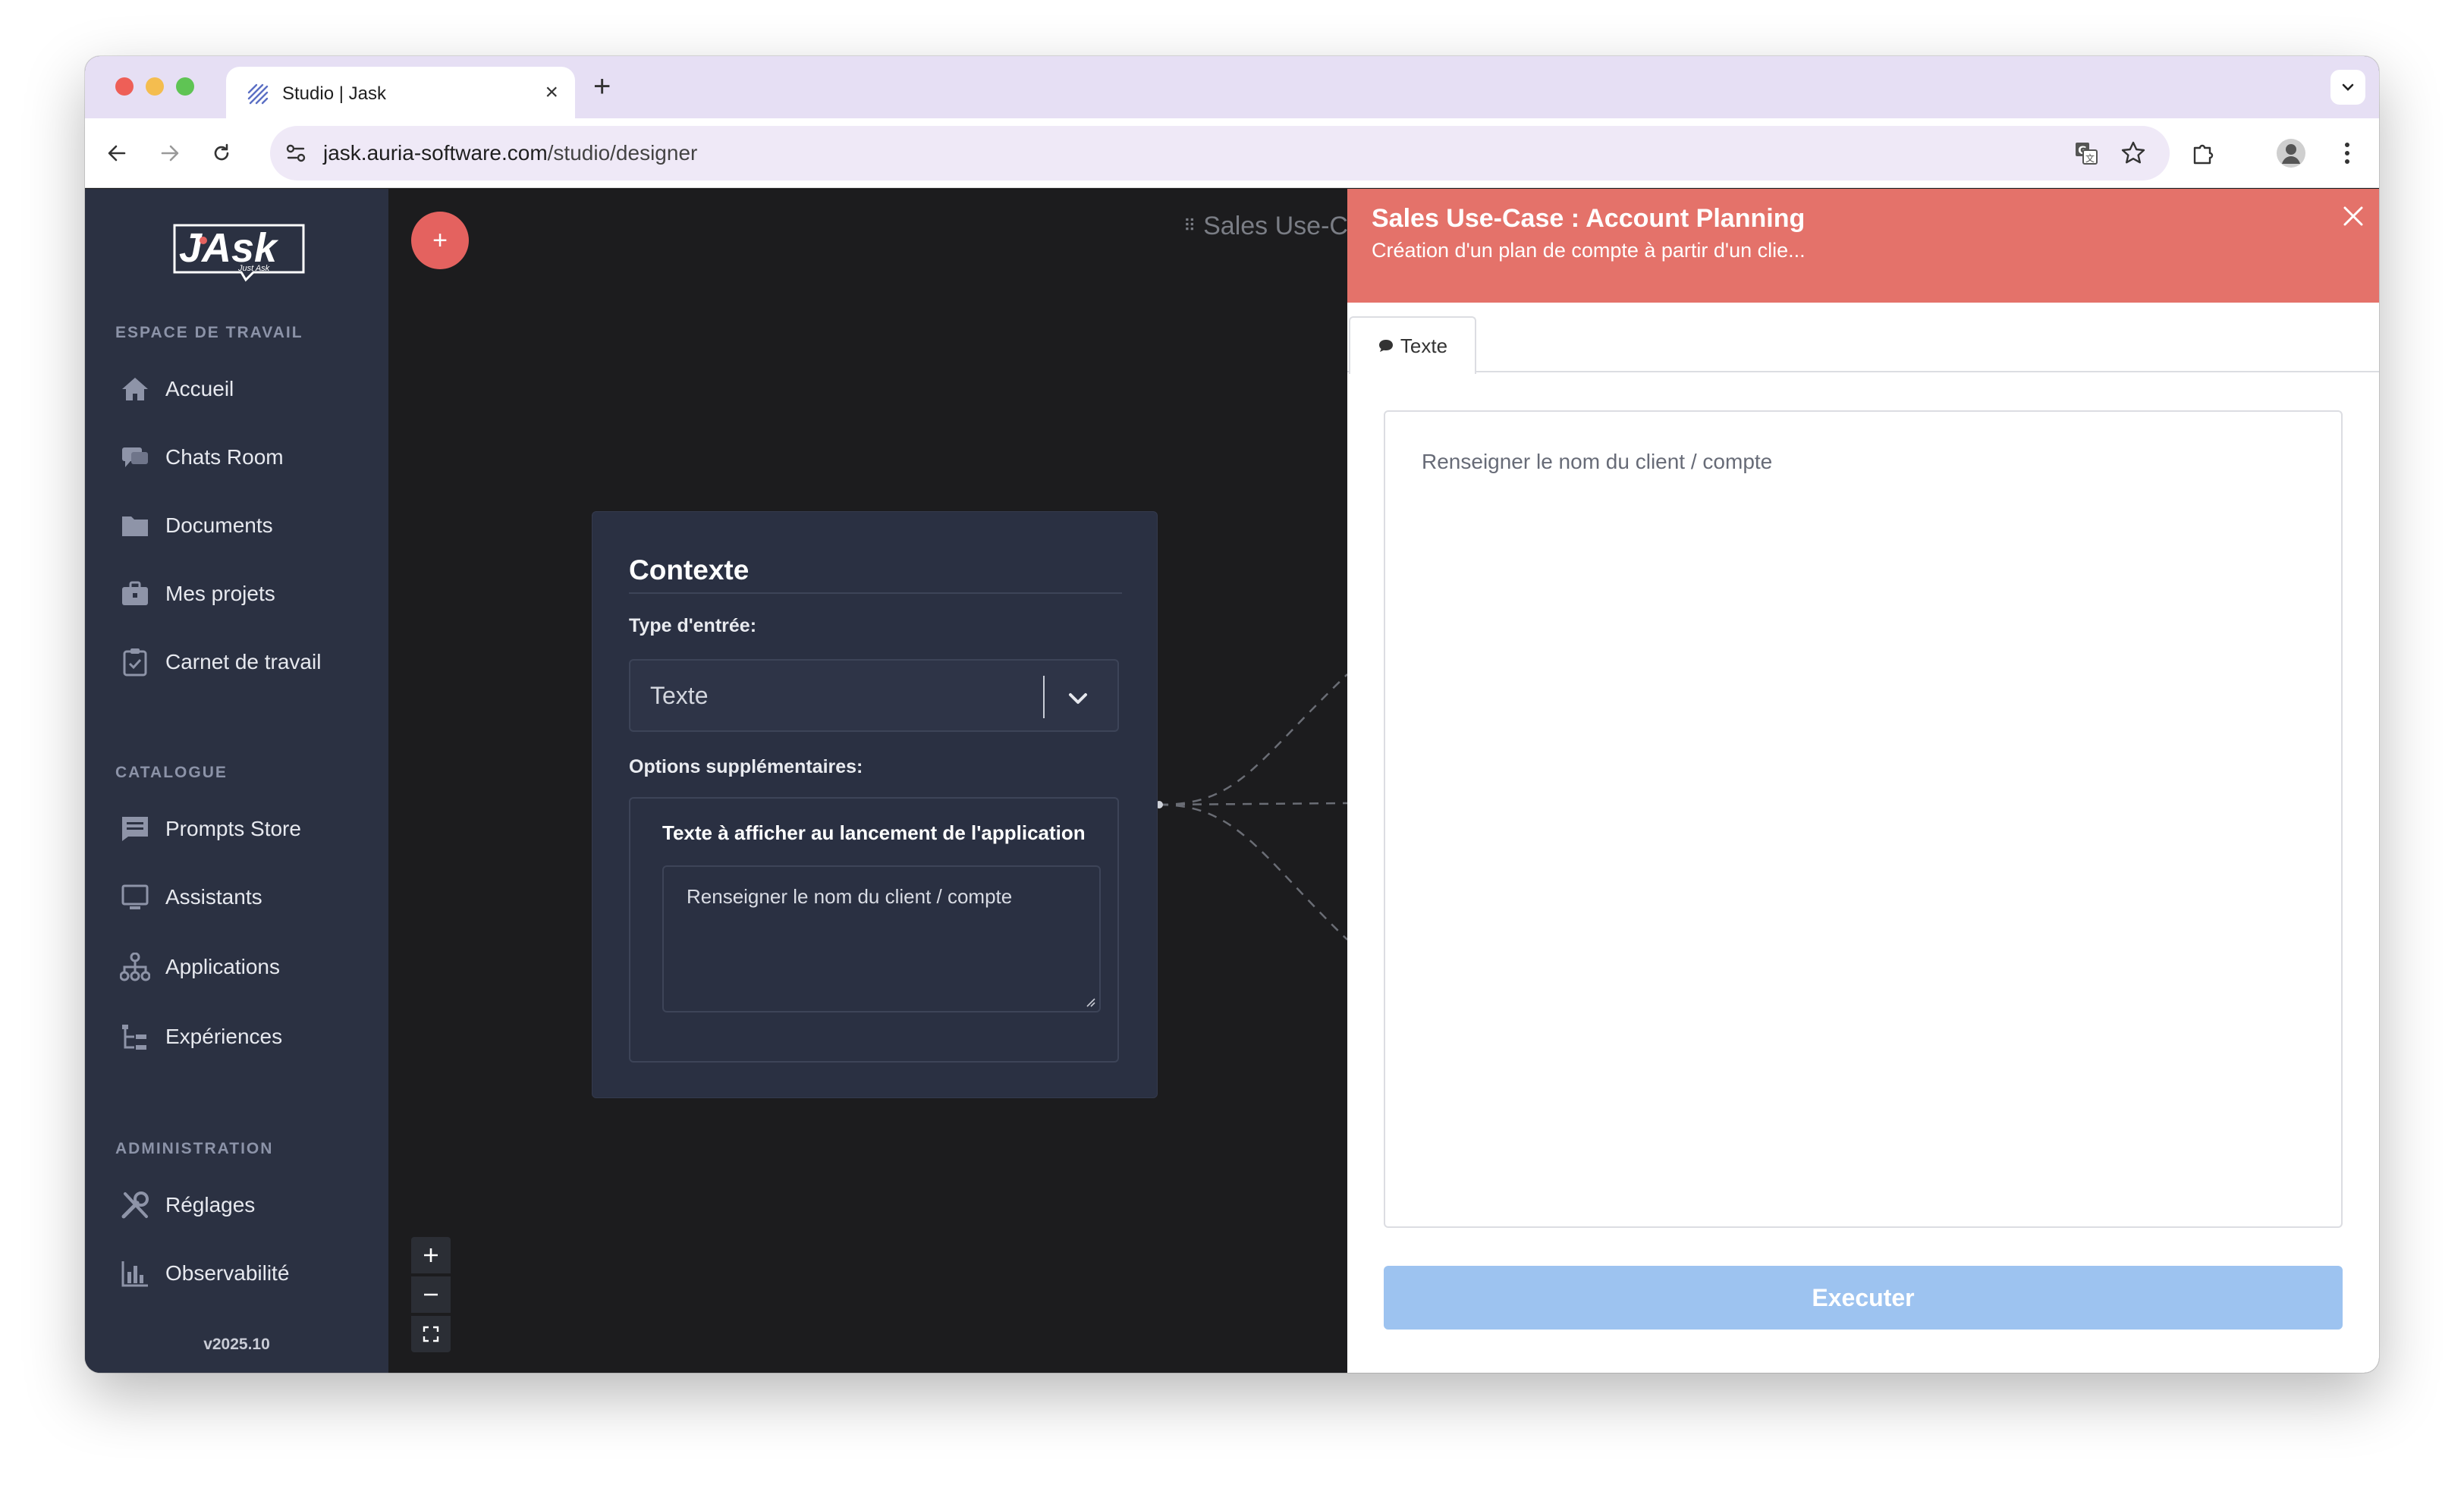 The width and height of the screenshot is (2464, 1485). Describe the element at coordinates (185, 86) in the screenshot. I see `maximize-window-button` at that location.